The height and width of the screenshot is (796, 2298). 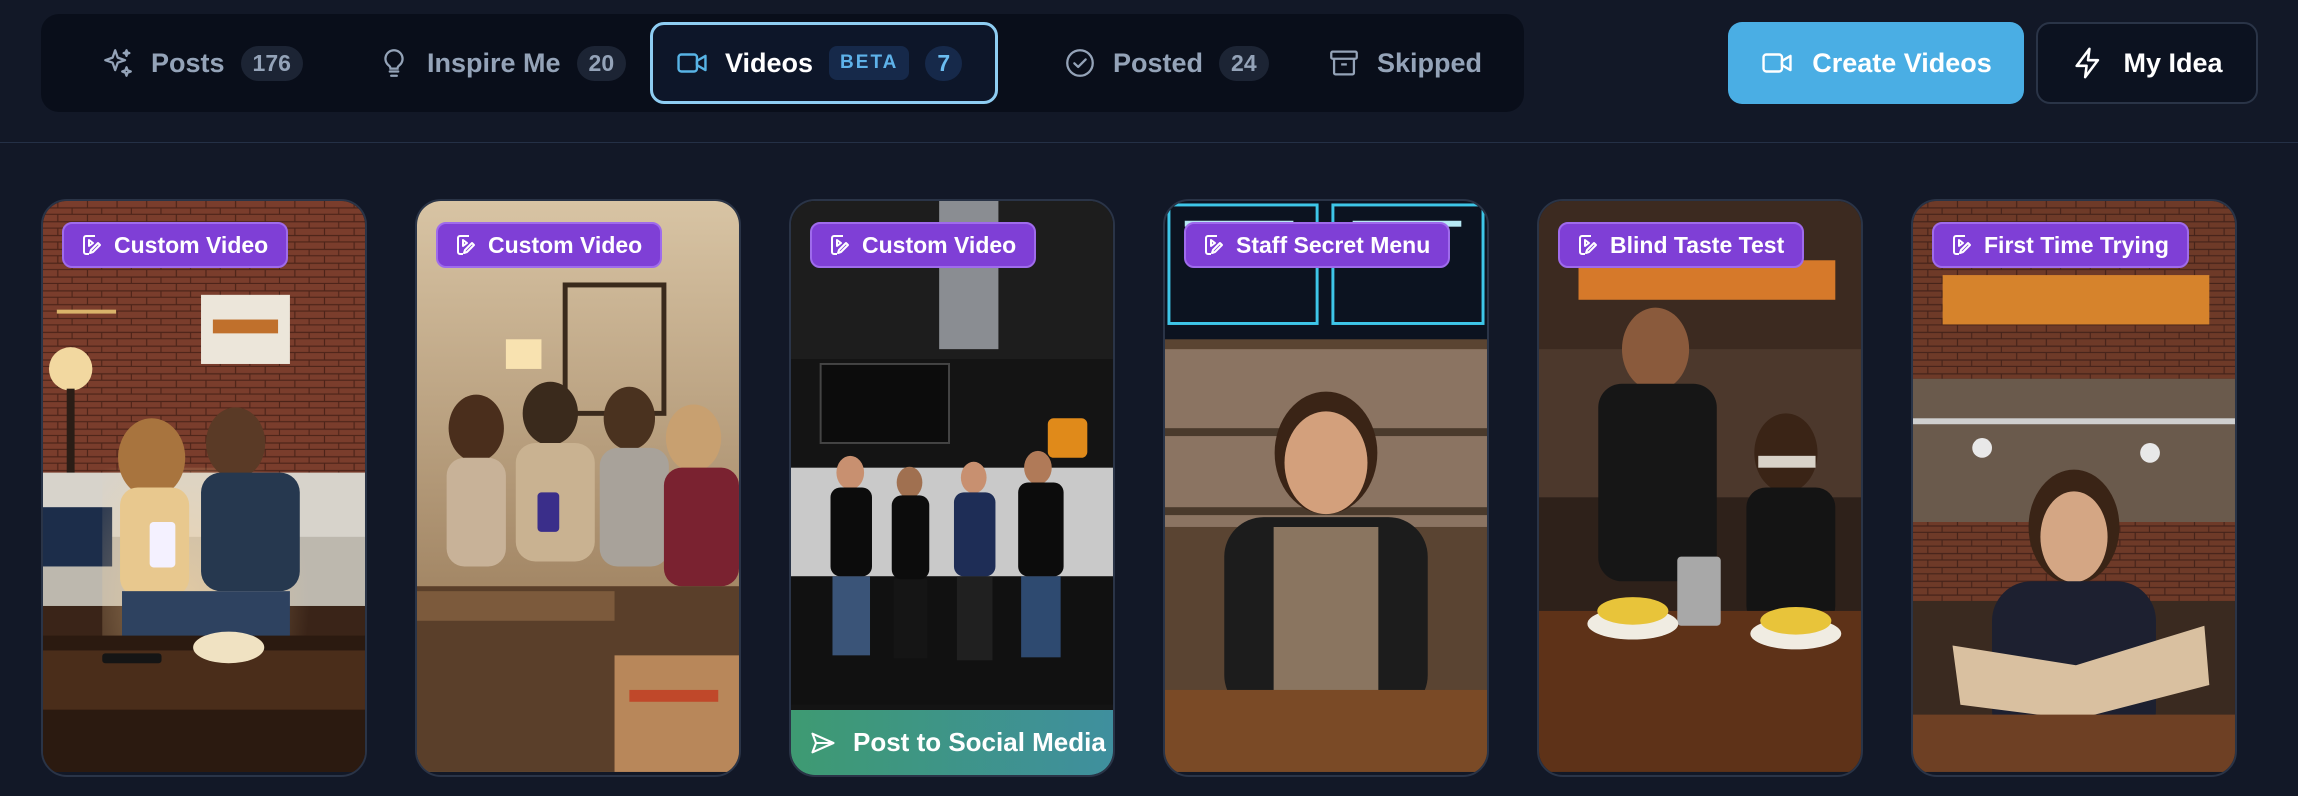 I want to click on tab-count: 176, so click(x=271, y=63).